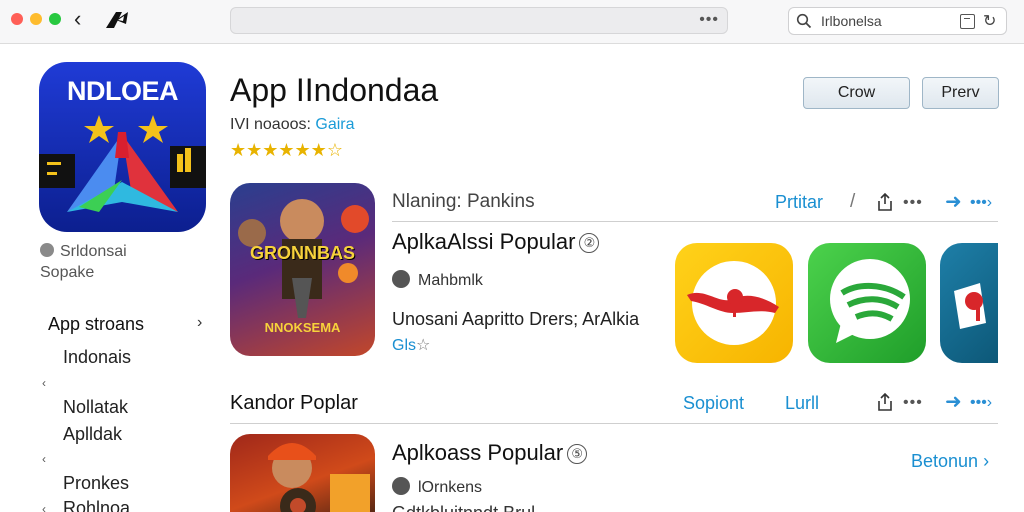 This screenshot has height=512, width=1024. What do you see at coordinates (989, 21) in the screenshot?
I see `reload-icon: ↻` at bounding box center [989, 21].